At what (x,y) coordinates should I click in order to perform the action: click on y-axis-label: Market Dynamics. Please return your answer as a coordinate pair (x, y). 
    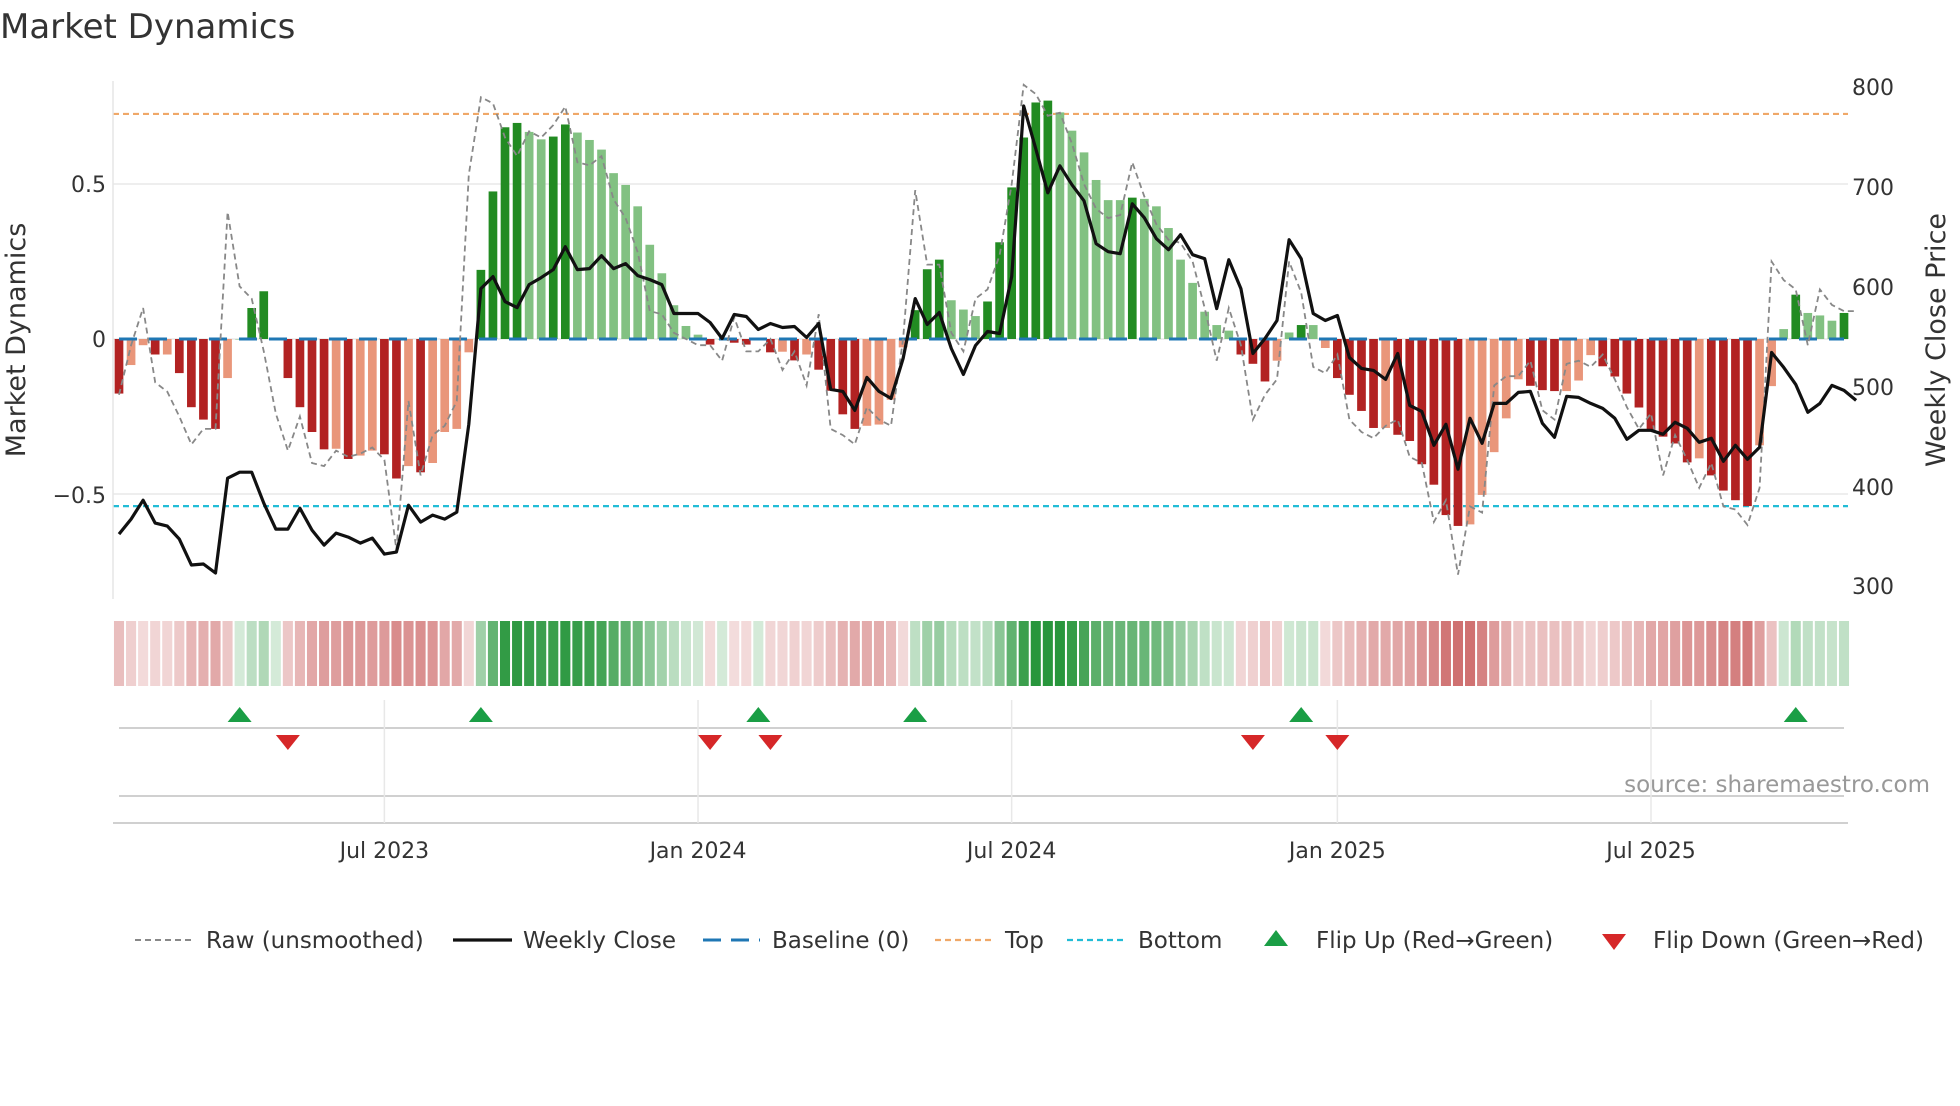
    Looking at the image, I should click on (16, 340).